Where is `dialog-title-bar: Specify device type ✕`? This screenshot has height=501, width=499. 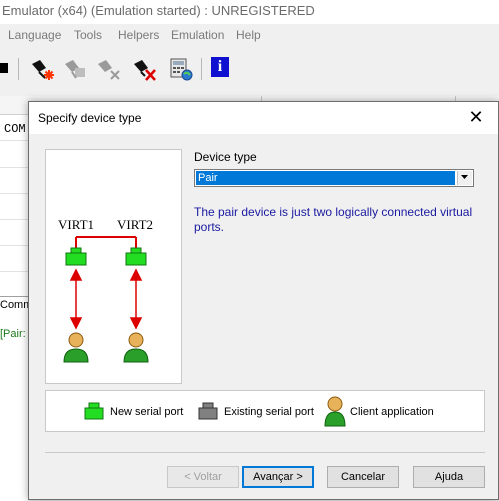
dialog-title-bar: Specify device type ✕ is located at coordinates (263, 118).